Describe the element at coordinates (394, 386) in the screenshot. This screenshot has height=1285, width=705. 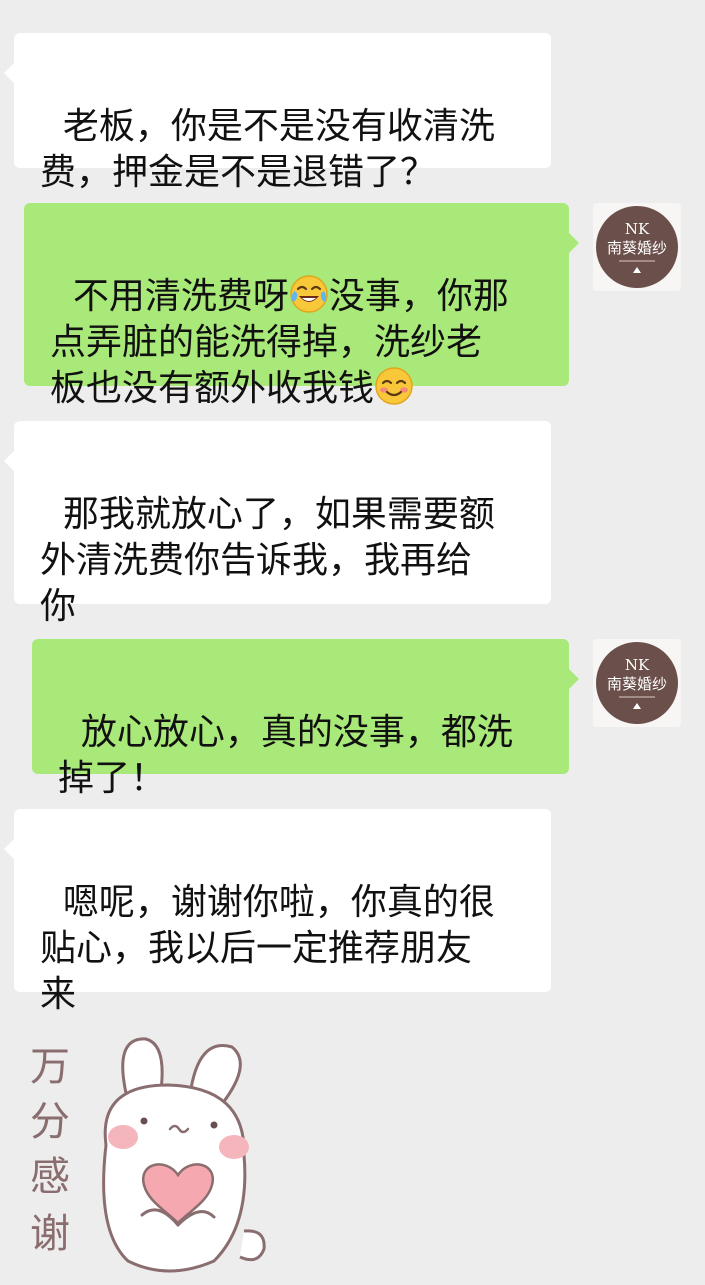
I see `smiling-face-emoji-icon` at that location.